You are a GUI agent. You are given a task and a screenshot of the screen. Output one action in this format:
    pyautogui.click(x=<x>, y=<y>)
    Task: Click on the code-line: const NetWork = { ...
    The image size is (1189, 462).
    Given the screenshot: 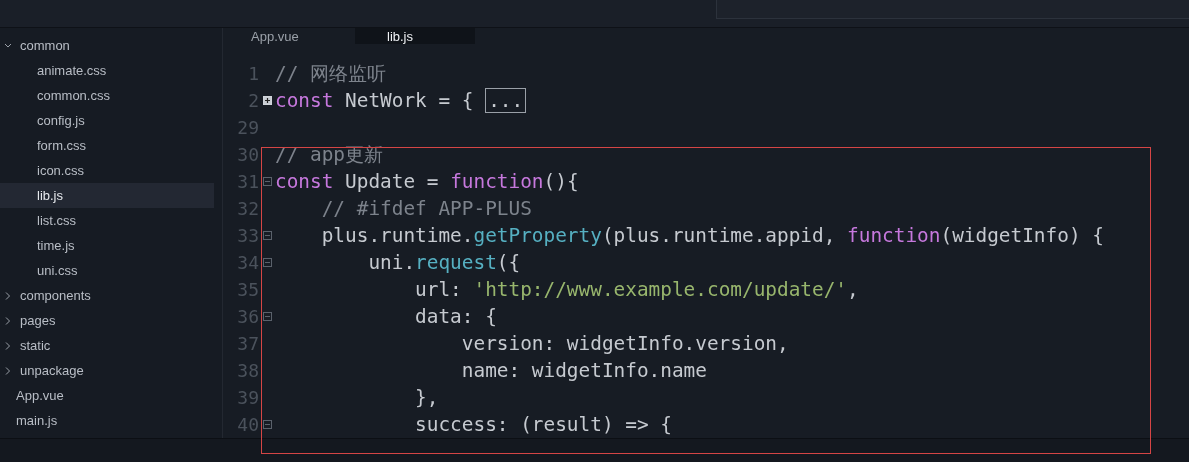 What is the action you would take?
    pyautogui.click(x=401, y=100)
    